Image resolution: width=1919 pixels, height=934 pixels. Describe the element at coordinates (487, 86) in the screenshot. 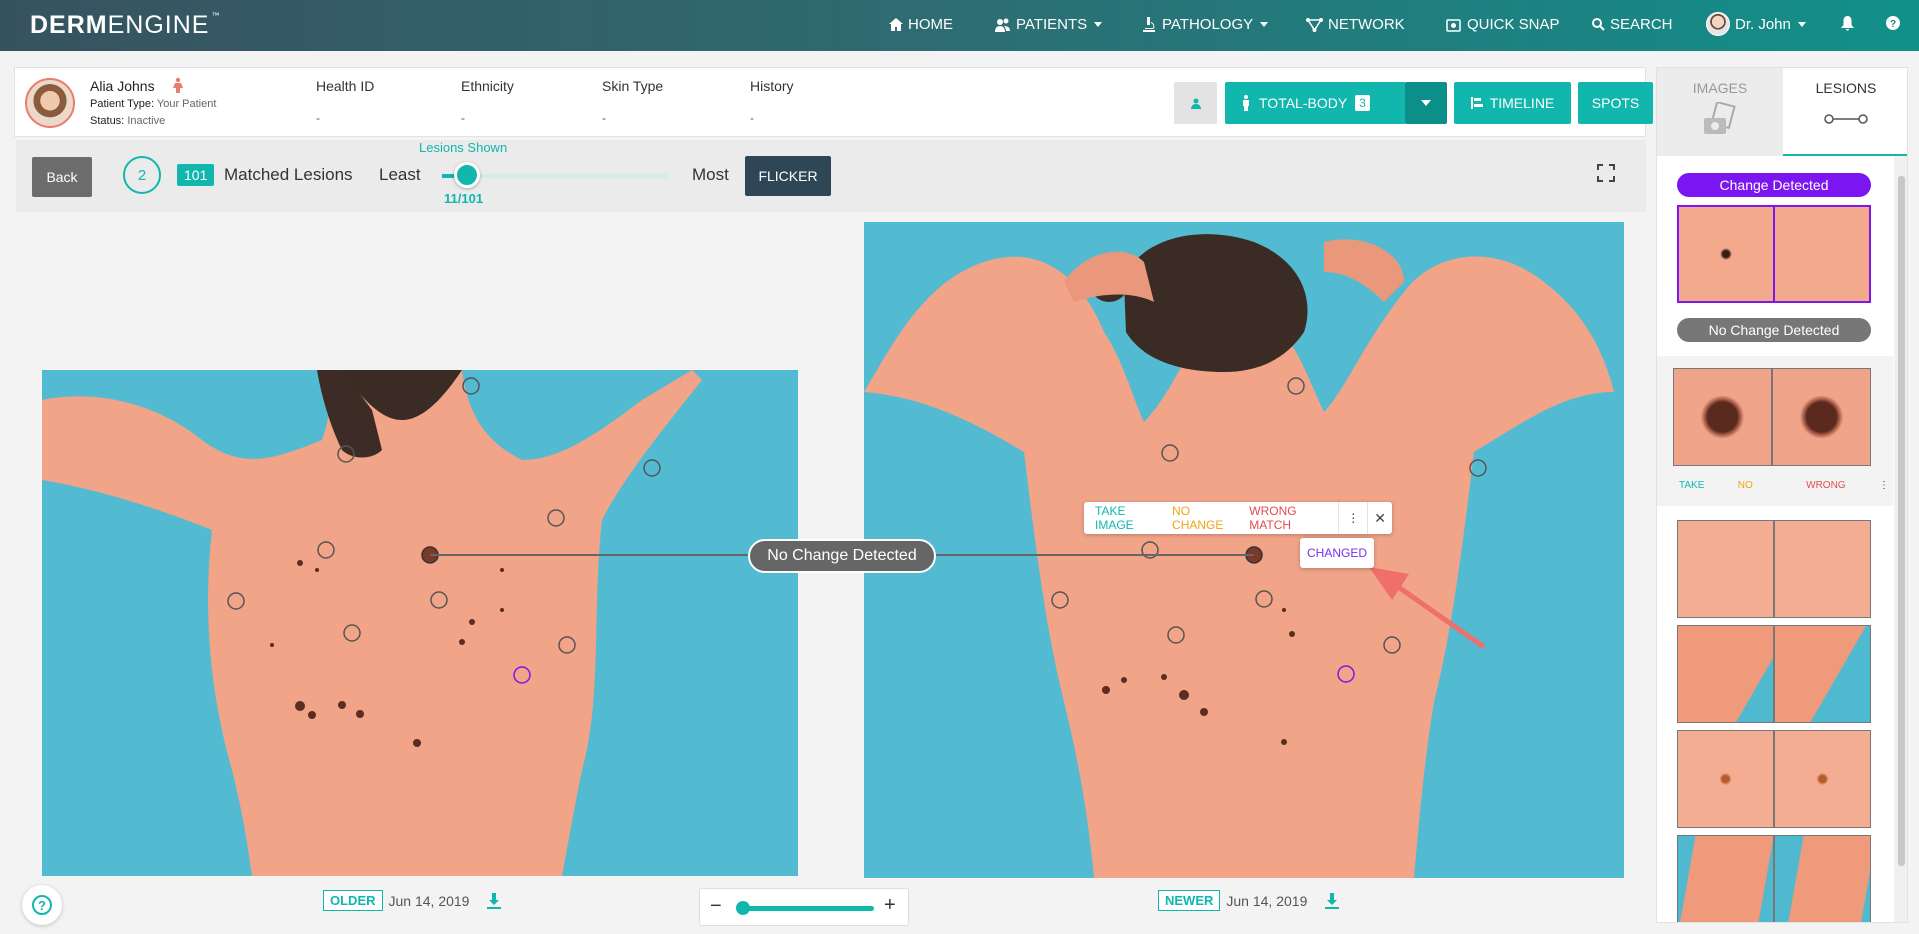

I see `ethnicity-header: Ethnicity` at that location.